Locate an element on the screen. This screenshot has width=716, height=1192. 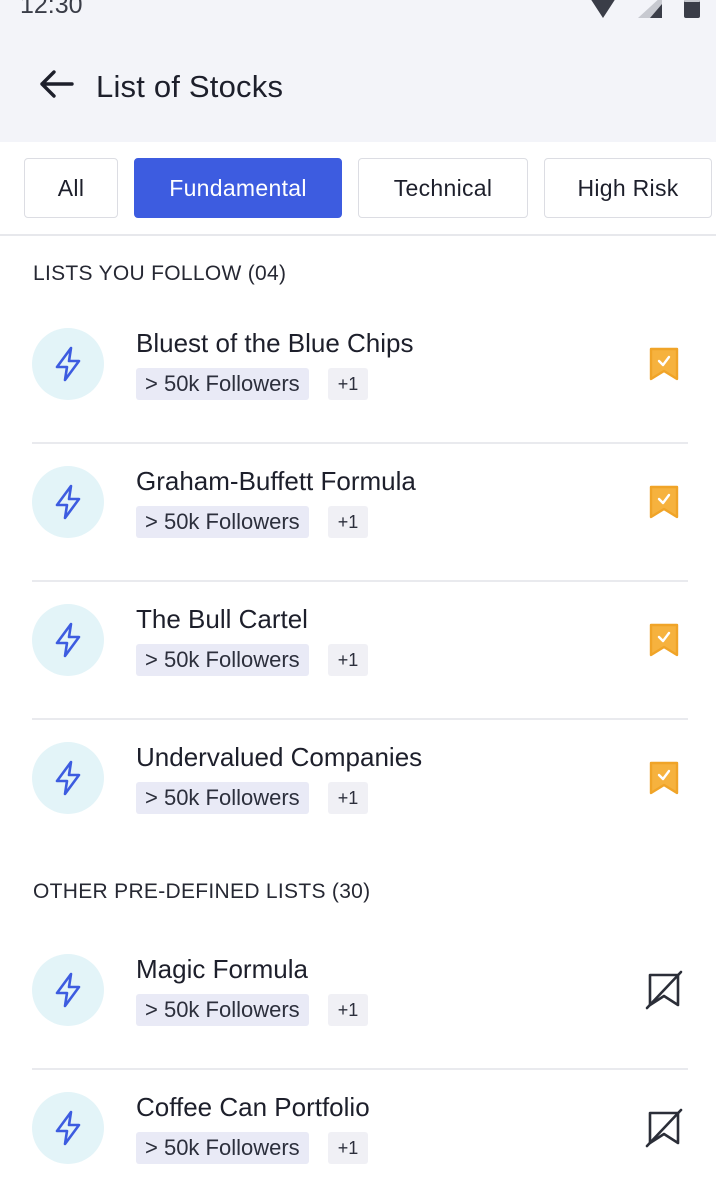
tabs-divider is located at coordinates (358, 235).